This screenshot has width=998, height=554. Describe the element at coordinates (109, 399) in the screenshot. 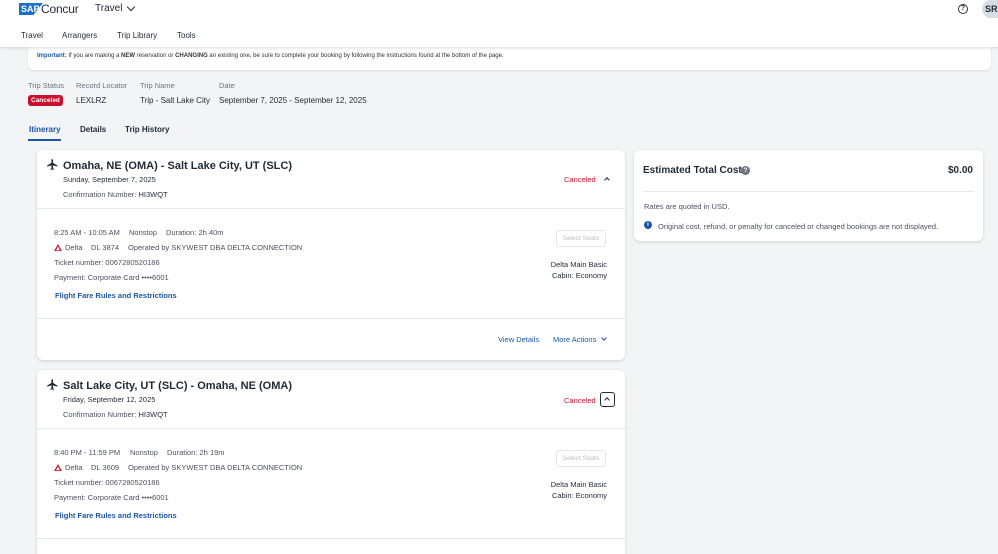

I see `segment-date: Friday, September 12, 2025` at that location.